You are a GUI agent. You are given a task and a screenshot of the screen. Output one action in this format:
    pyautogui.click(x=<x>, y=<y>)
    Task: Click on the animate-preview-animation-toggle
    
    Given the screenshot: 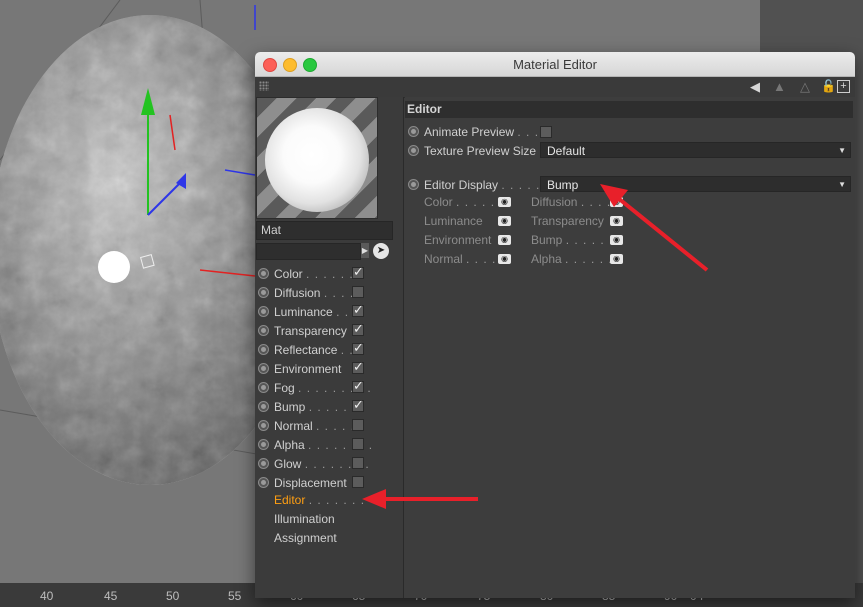 What is the action you would take?
    pyautogui.click(x=413, y=131)
    